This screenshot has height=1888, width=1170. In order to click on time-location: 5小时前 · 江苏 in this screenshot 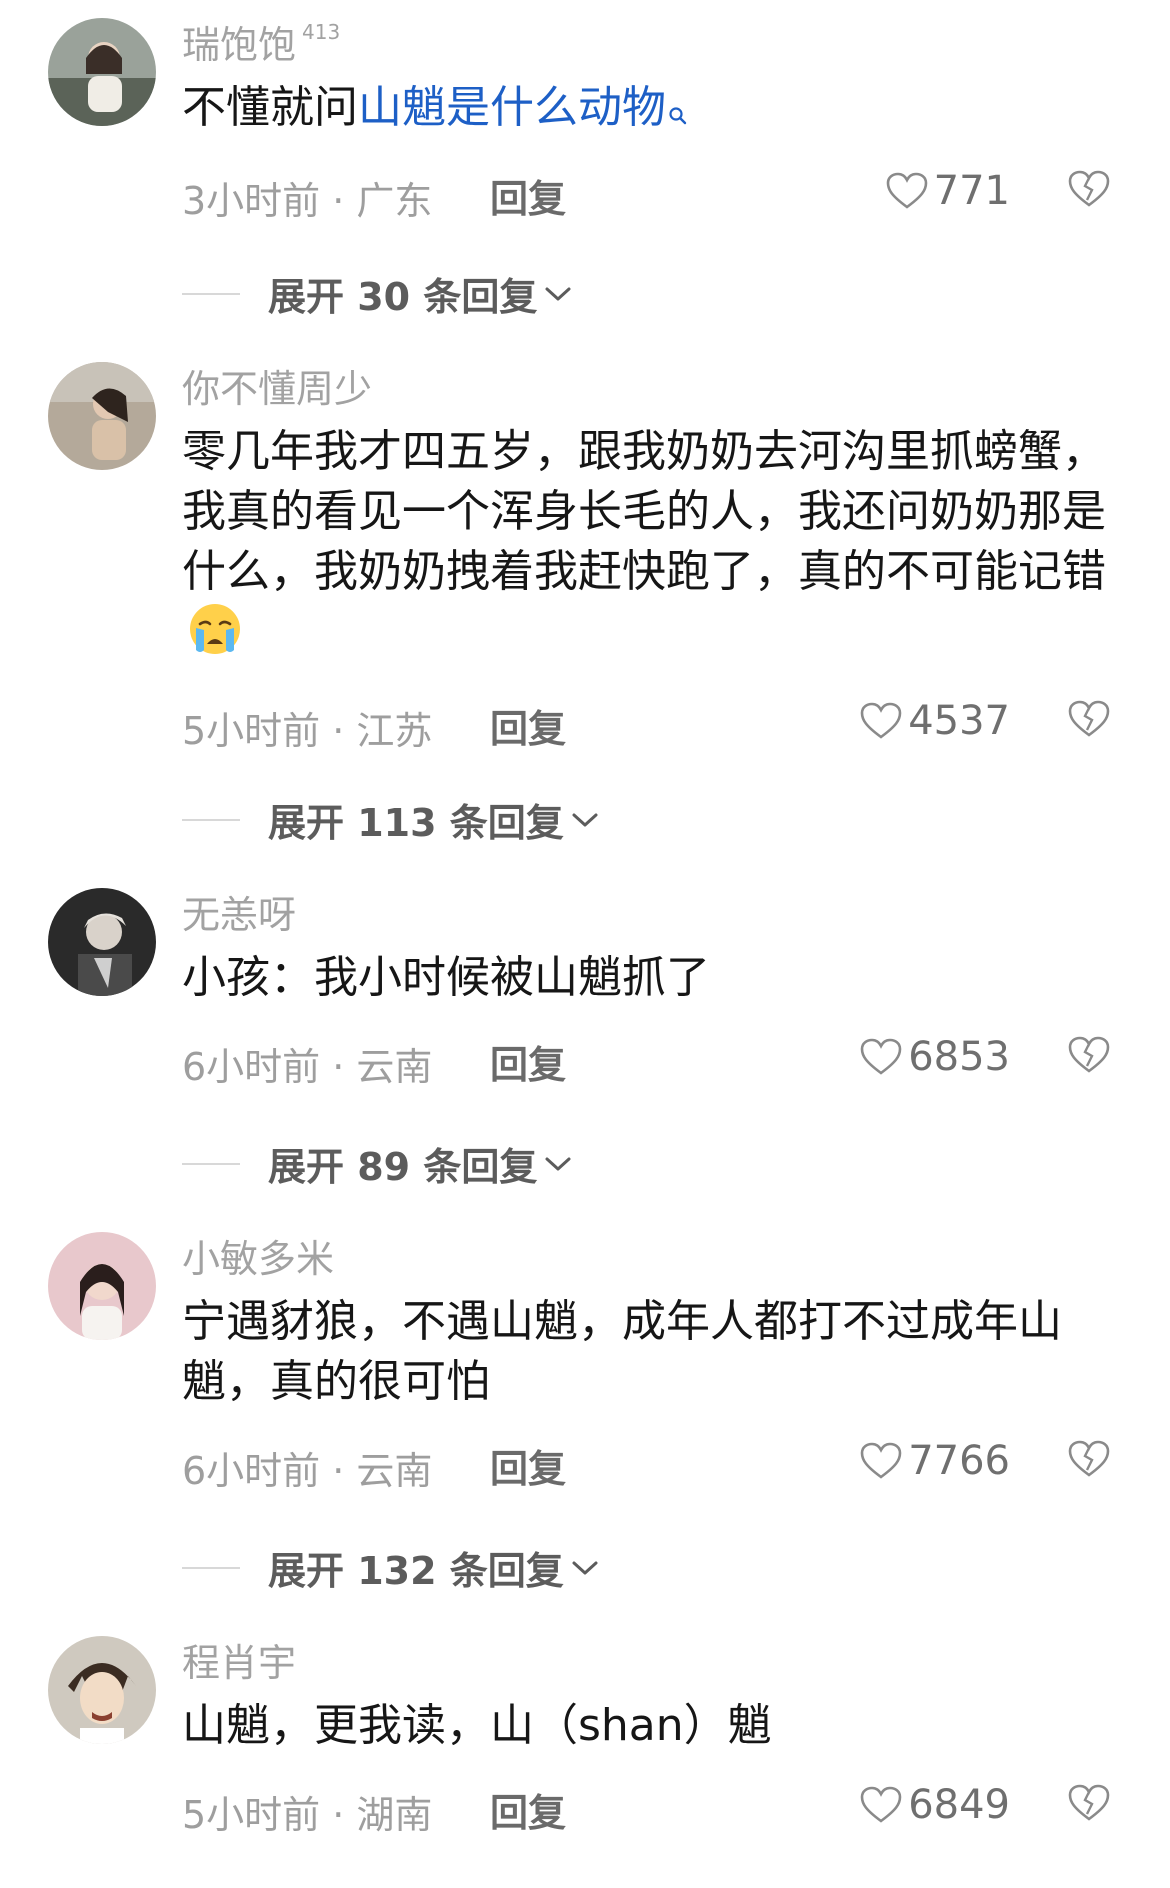, I will do `click(307, 731)`.